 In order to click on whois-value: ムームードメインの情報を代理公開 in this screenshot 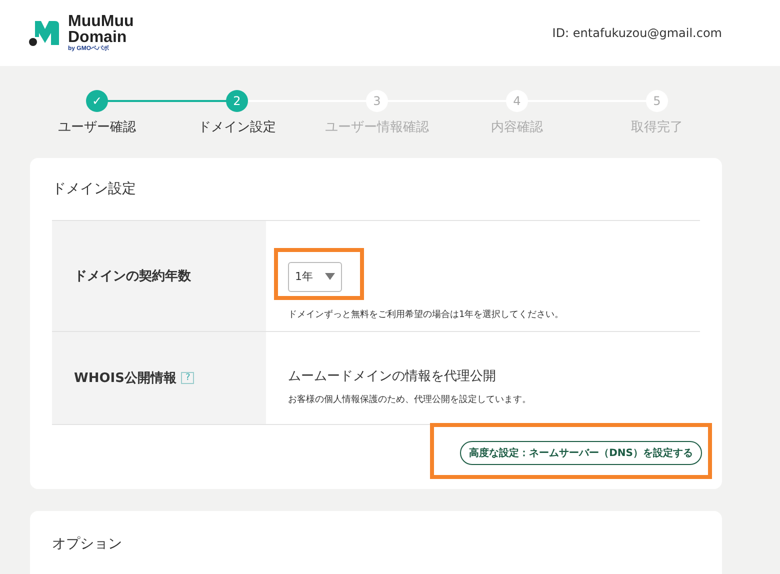, I will do `click(392, 376)`.